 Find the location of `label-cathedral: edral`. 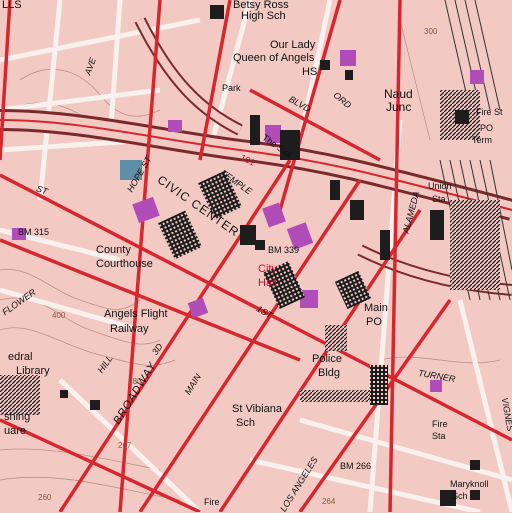

label-cathedral: edral is located at coordinates (20, 357).